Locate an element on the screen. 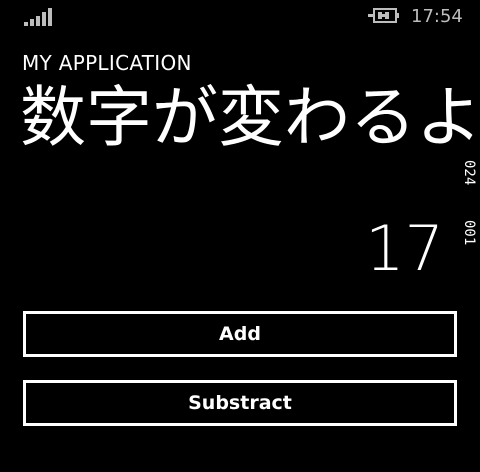  app-title: MY APPLICATION is located at coordinates (107, 63).